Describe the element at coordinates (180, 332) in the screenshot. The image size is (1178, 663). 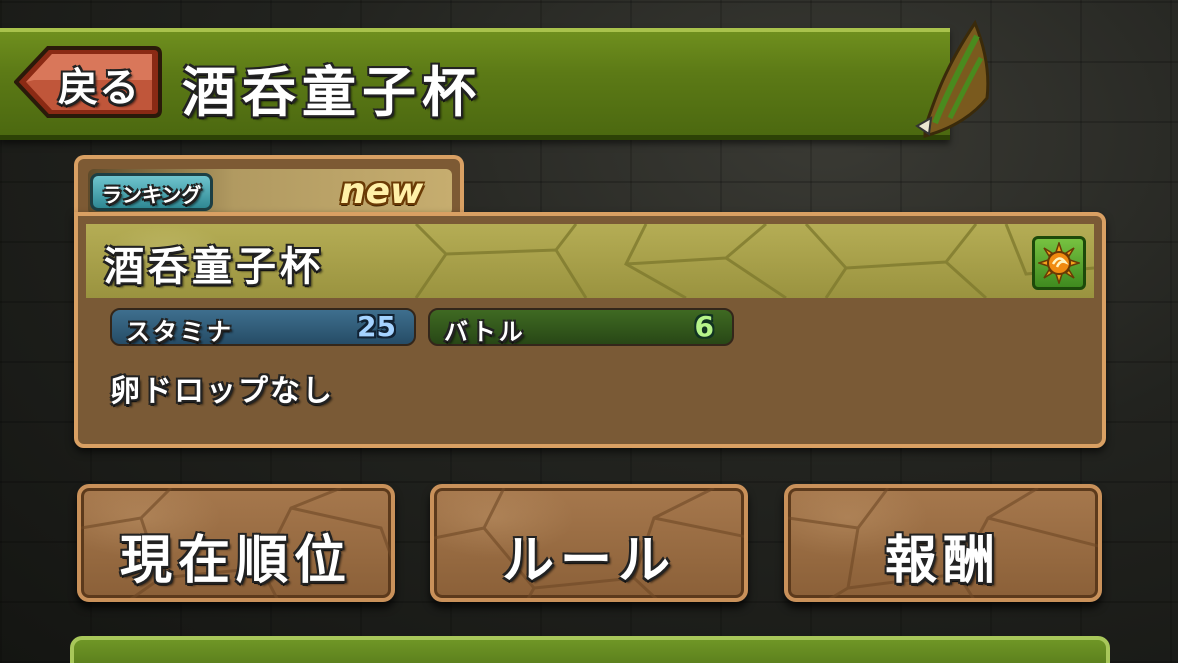
I see `stamina-label: スタミナ` at that location.